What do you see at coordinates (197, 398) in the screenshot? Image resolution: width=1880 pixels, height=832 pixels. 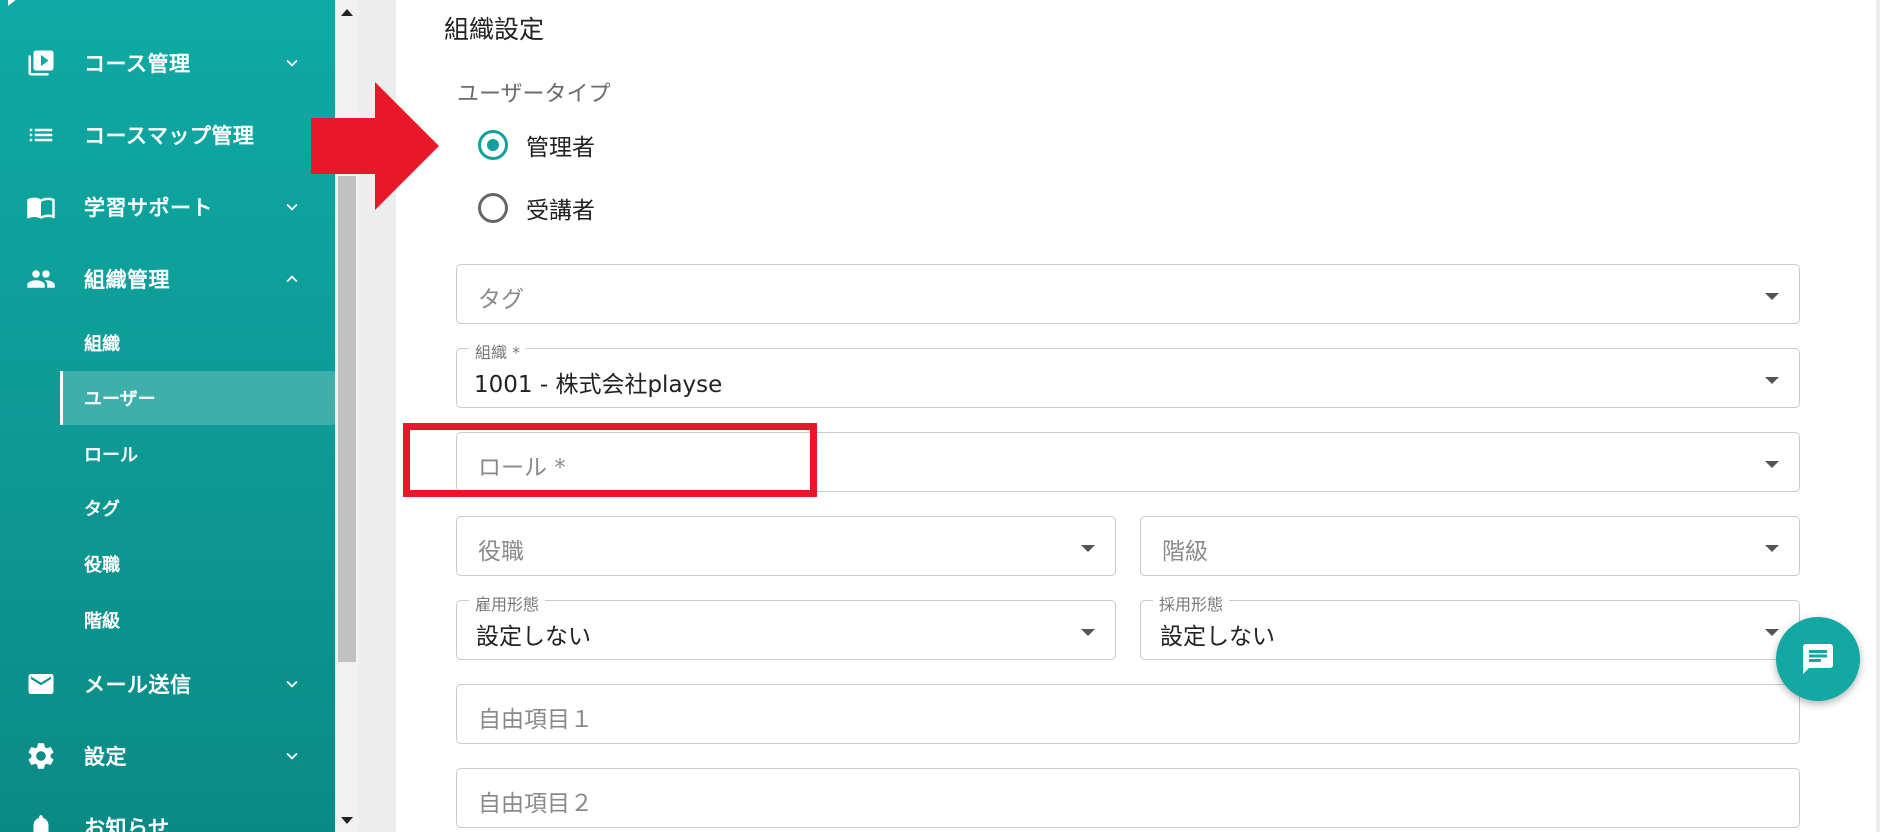 I see `sidebar-subitem-users: ユーザー` at bounding box center [197, 398].